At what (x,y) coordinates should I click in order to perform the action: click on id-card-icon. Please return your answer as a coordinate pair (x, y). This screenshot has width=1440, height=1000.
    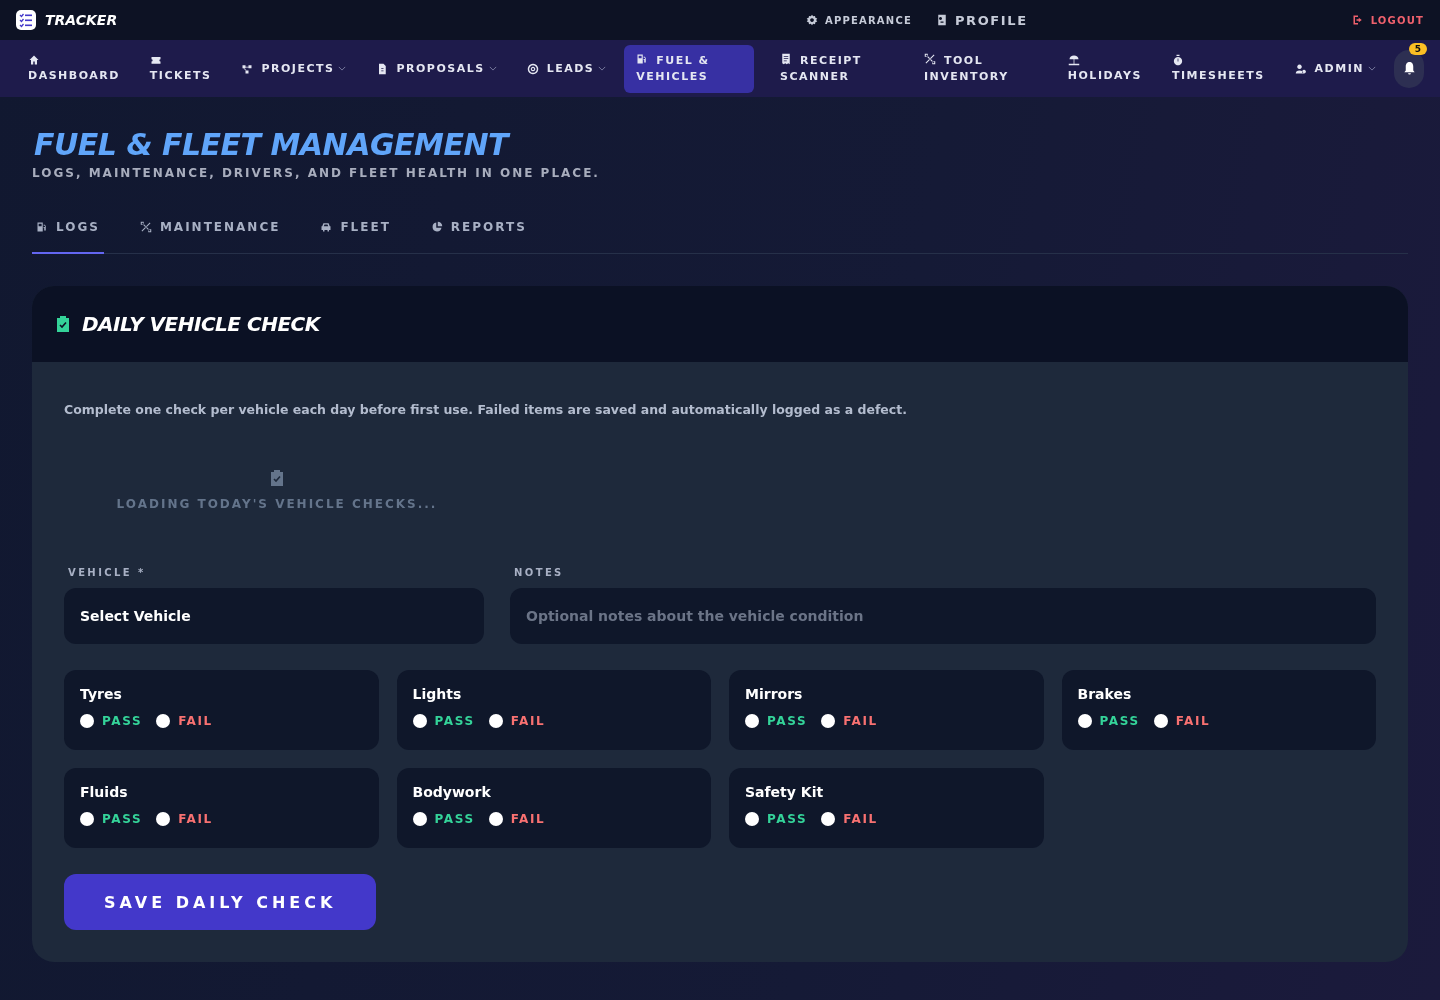
    Looking at the image, I should click on (941, 20).